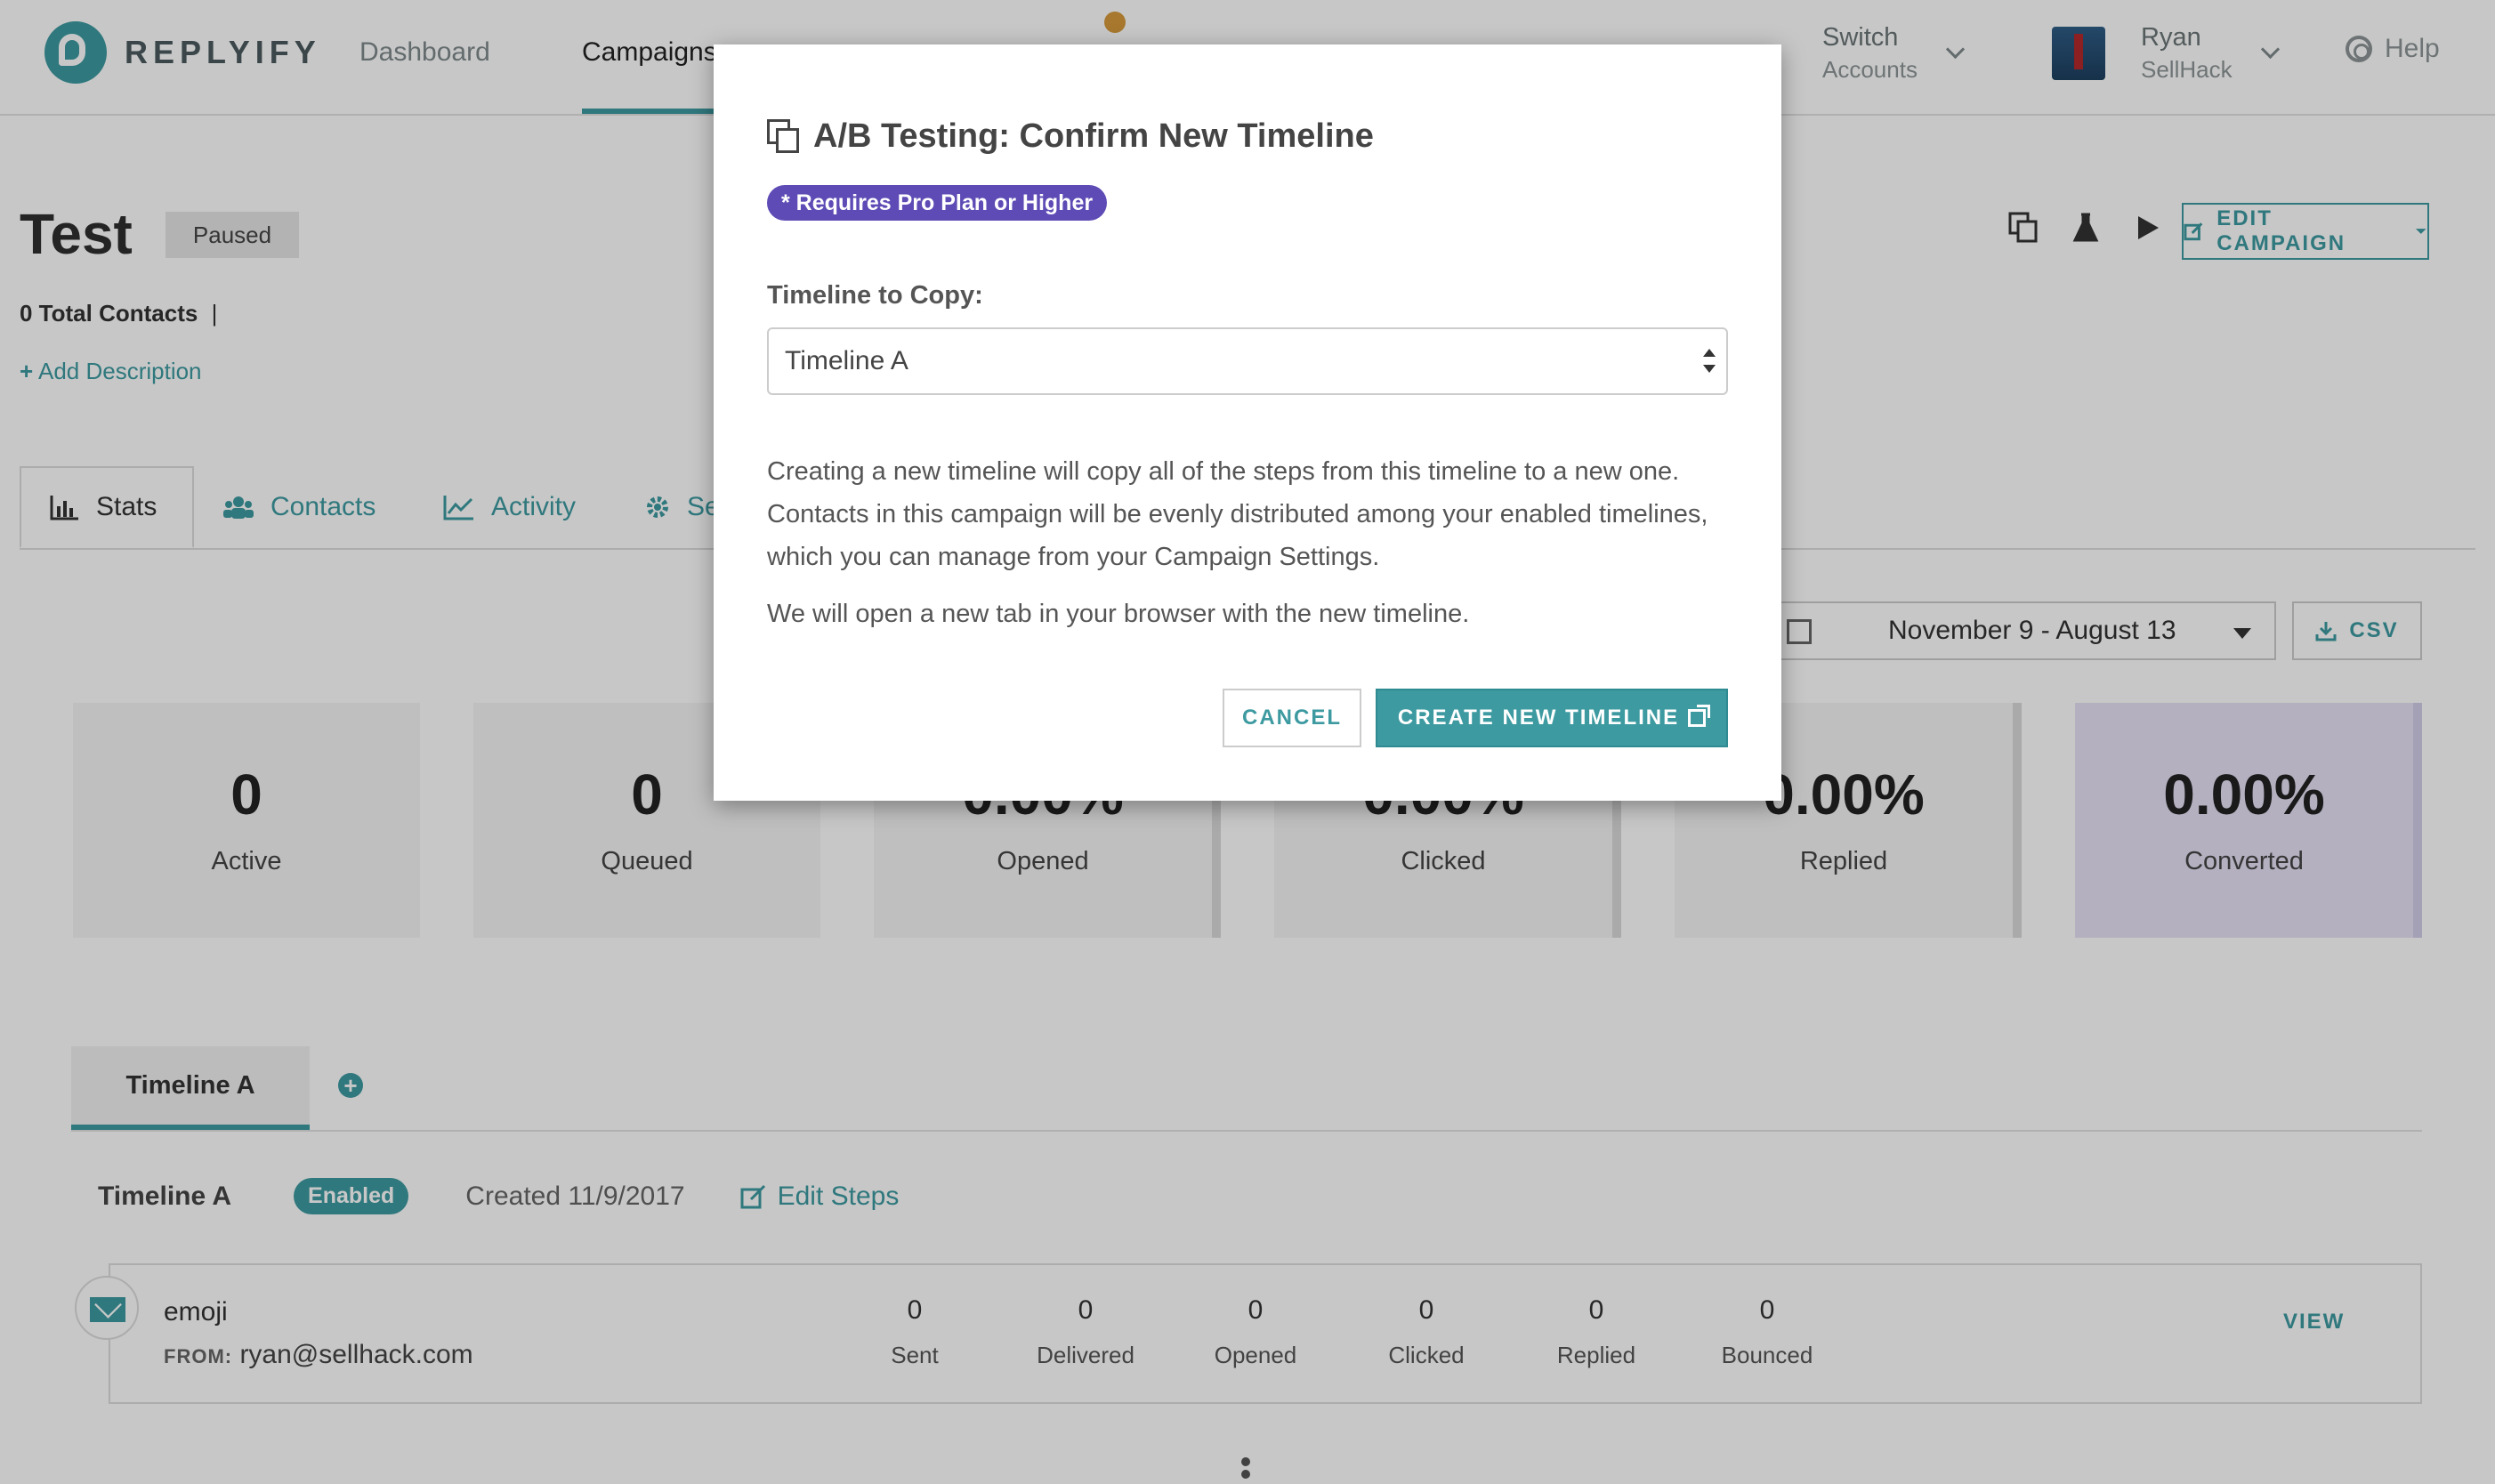  Describe the element at coordinates (1292, 718) in the screenshot. I see `cancel-button: CANCEL` at that location.